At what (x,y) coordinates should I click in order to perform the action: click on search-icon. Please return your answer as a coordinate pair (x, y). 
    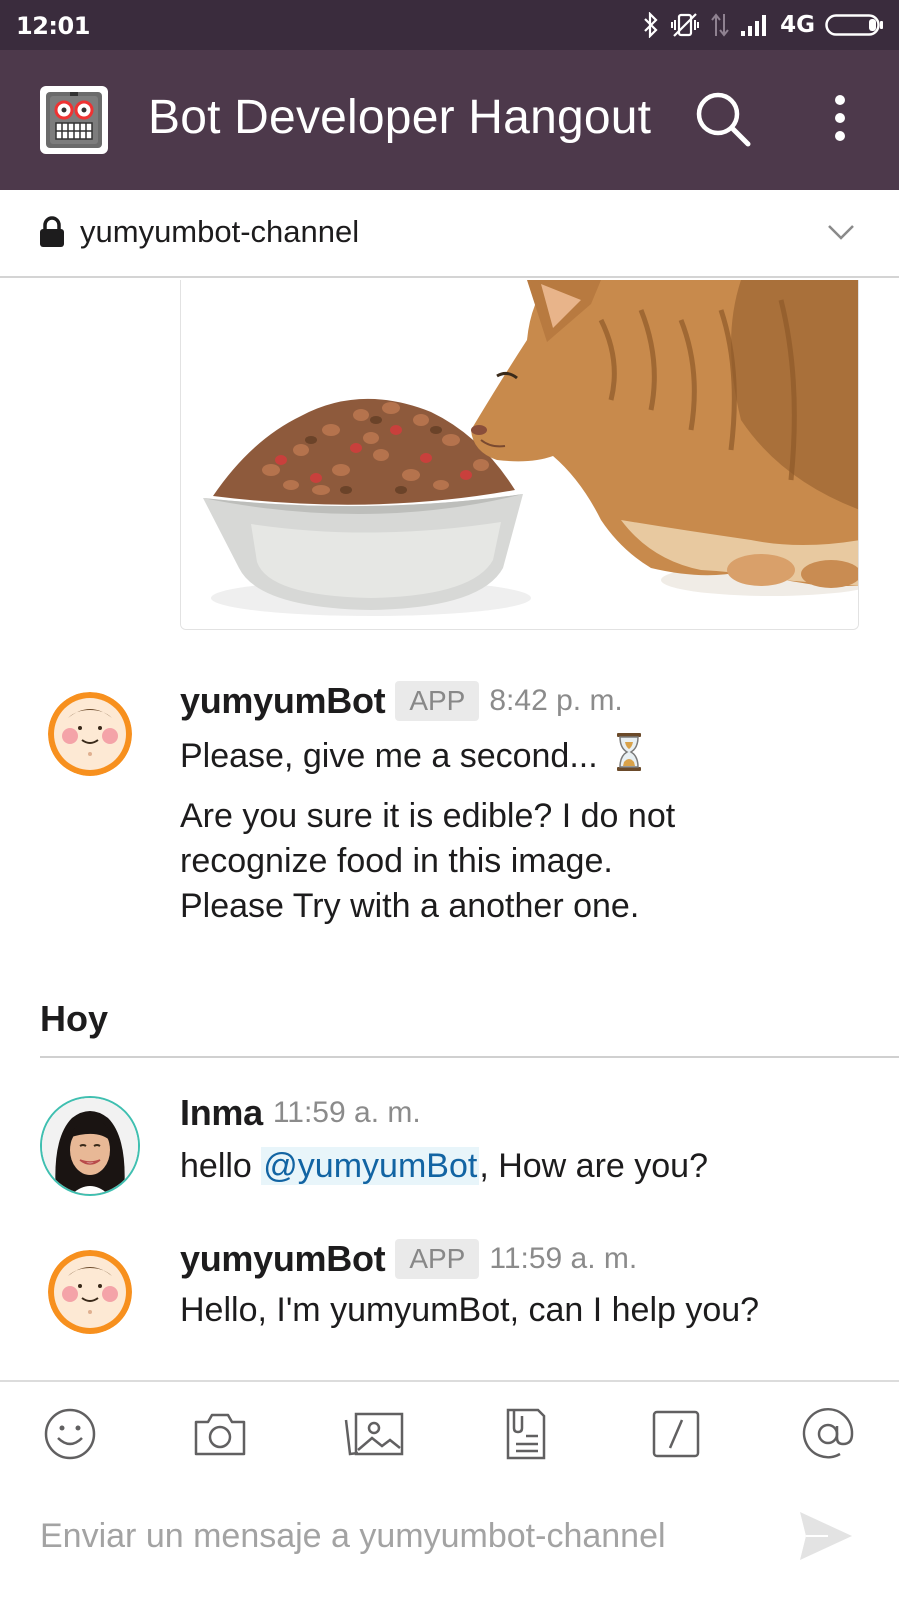
    Looking at the image, I should click on (724, 120).